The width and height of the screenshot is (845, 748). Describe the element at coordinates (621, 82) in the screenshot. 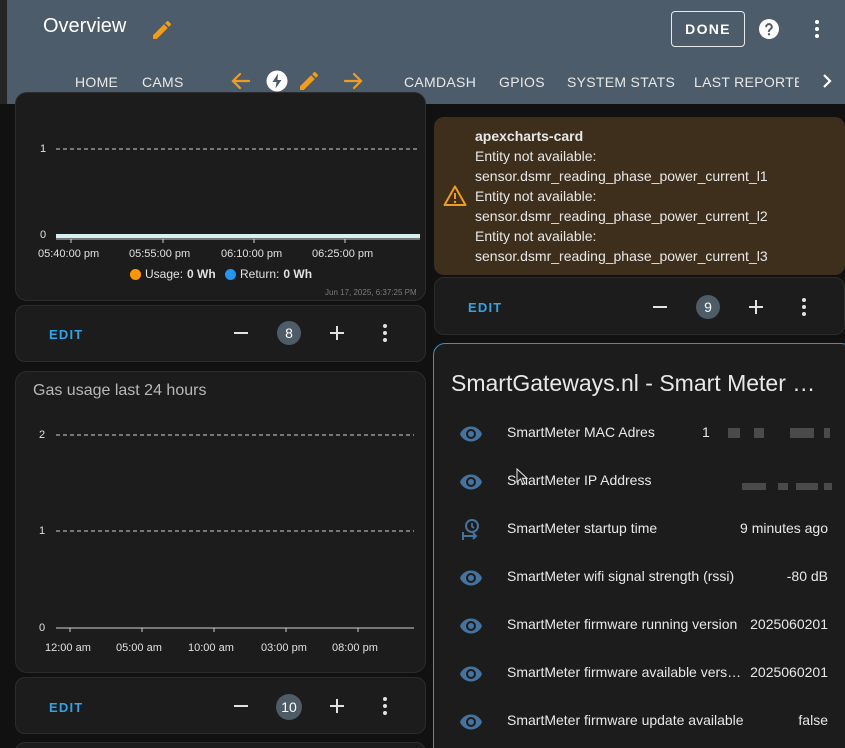

I see `tab-system-stats: SYSTEM STATS` at that location.